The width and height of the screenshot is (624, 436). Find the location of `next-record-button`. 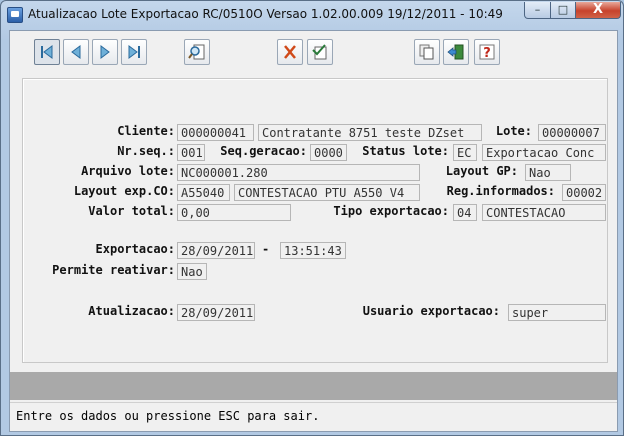

next-record-button is located at coordinates (105, 52).